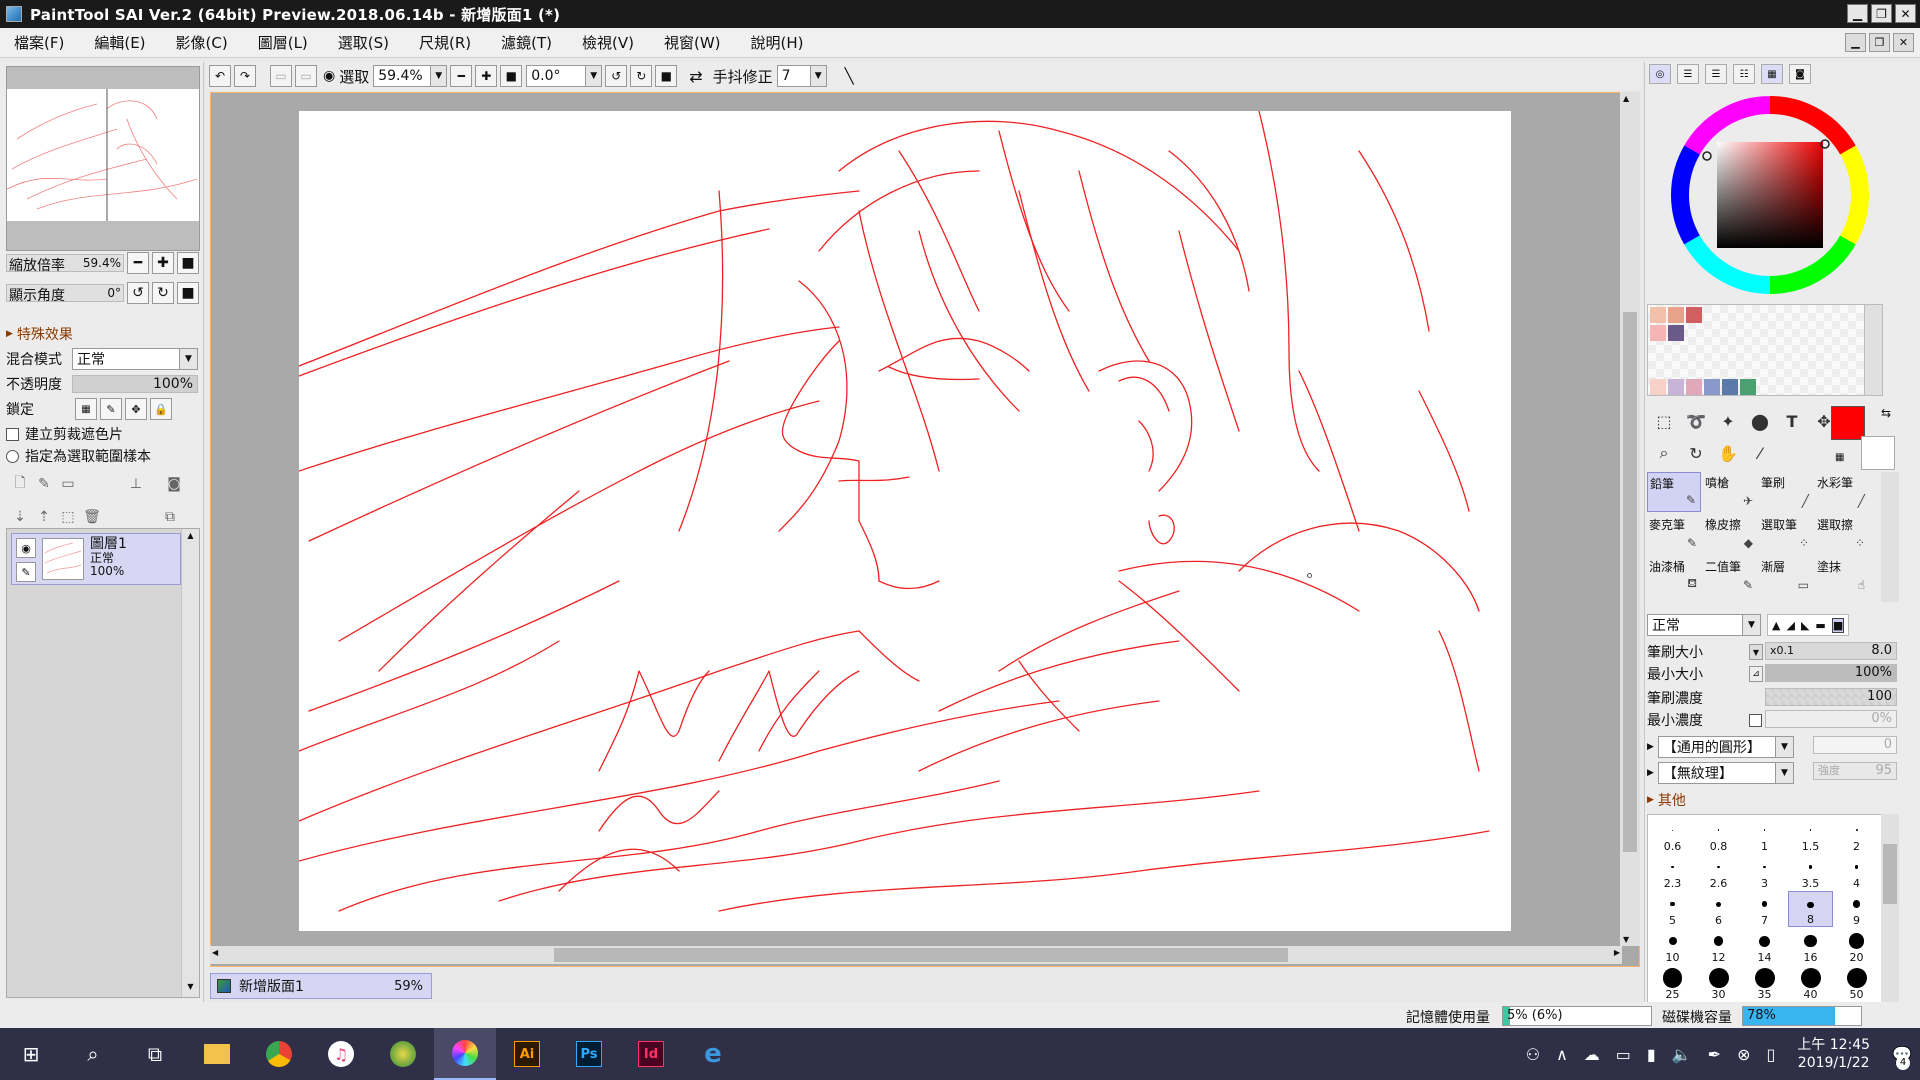  What do you see at coordinates (1756, 674) in the screenshot?
I see `min-size-lock-icon: ⊿` at bounding box center [1756, 674].